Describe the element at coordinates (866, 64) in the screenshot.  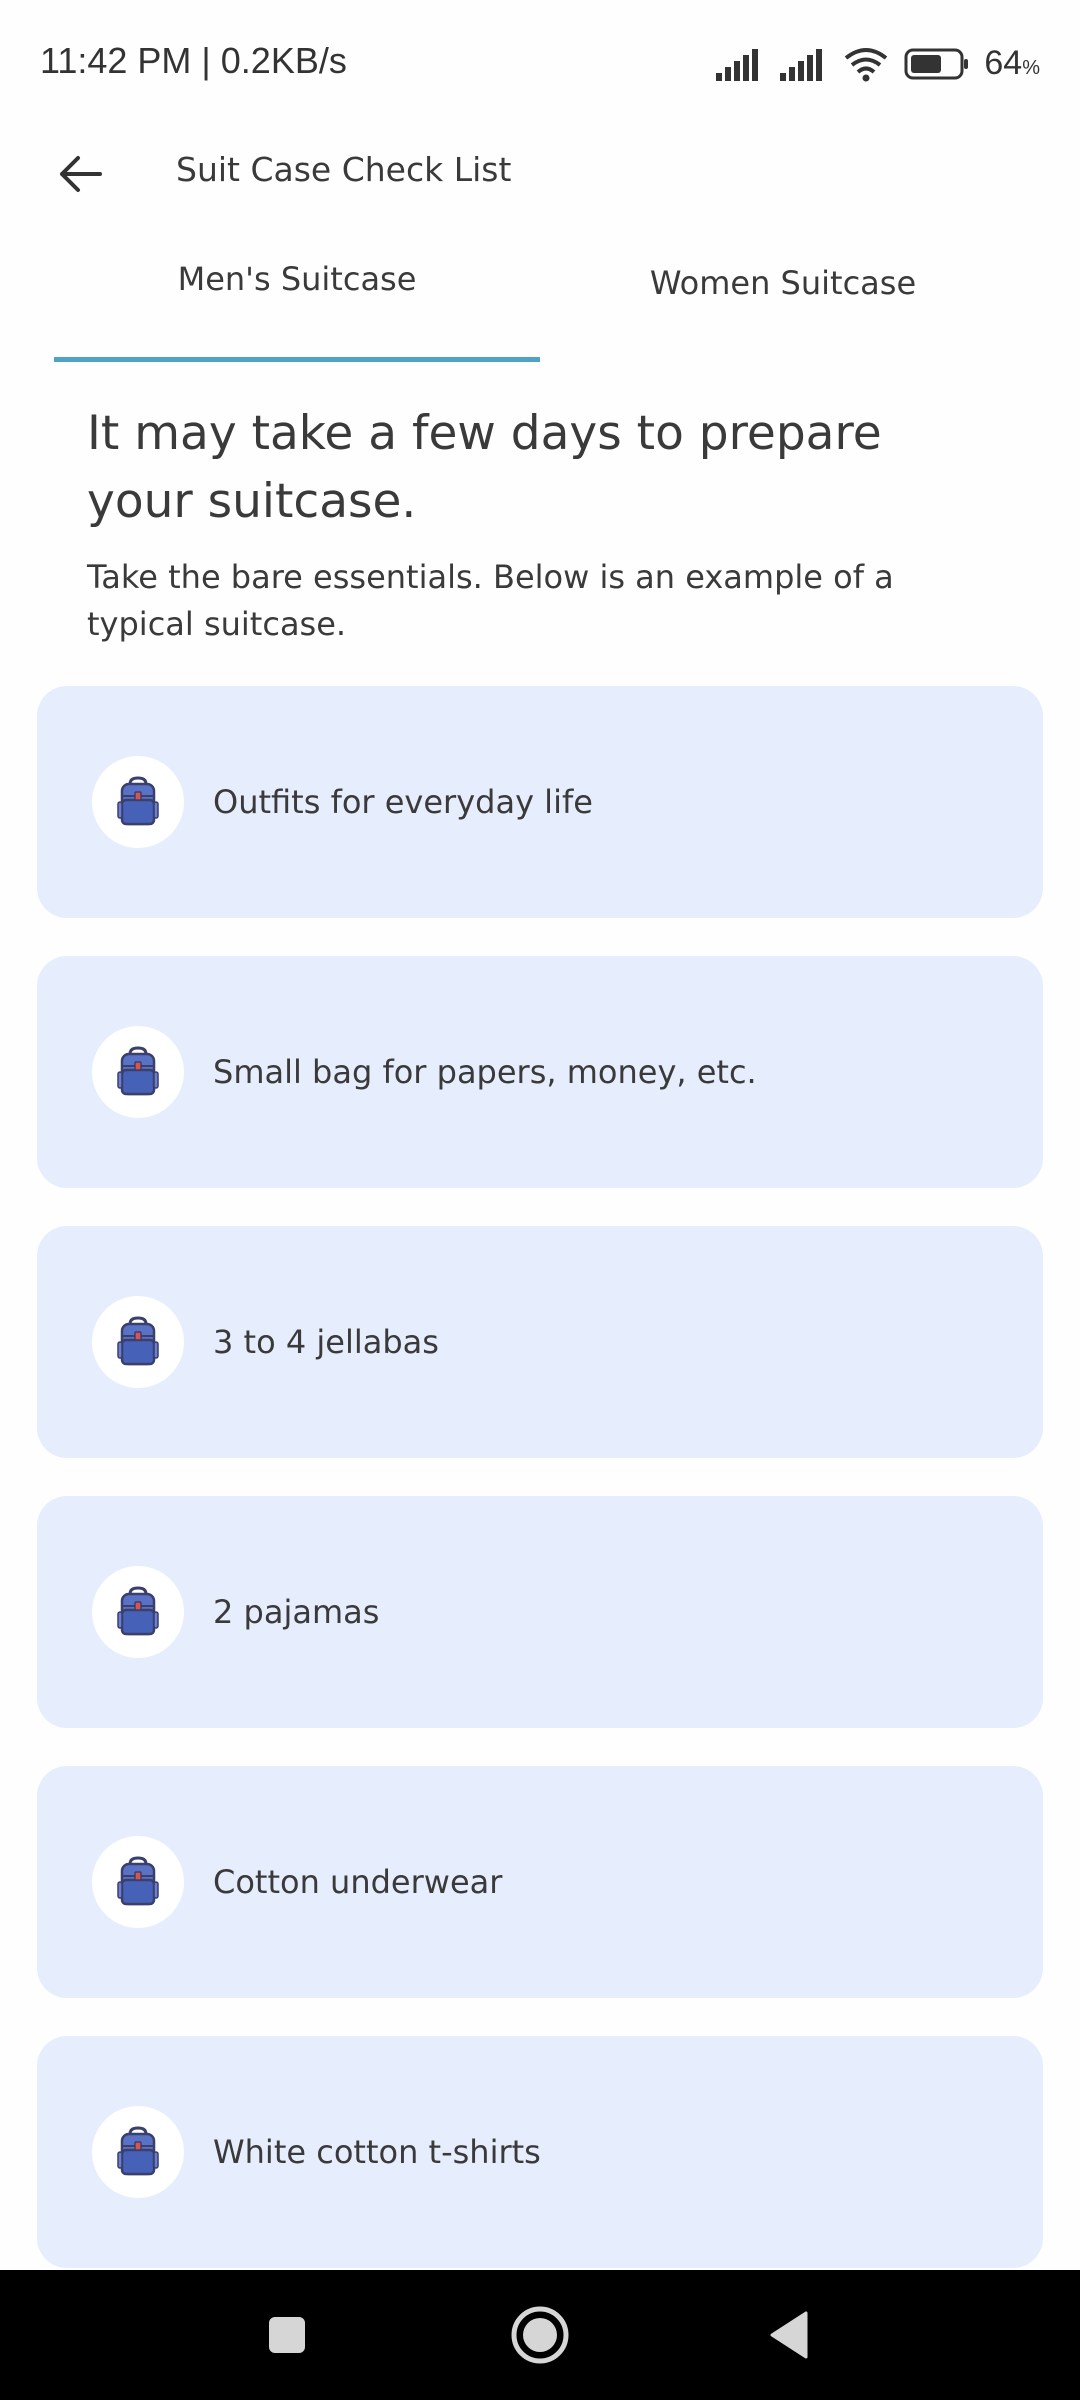
I see `wifi-icon` at that location.